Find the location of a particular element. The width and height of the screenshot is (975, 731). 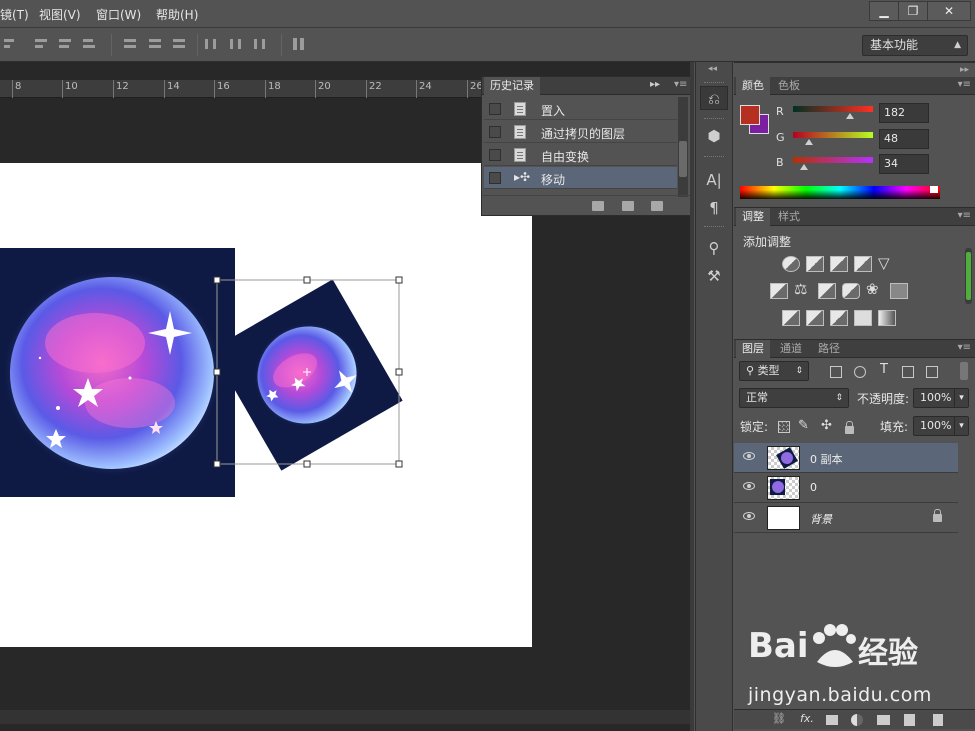

history-item: 自由变换 is located at coordinates (580, 155).